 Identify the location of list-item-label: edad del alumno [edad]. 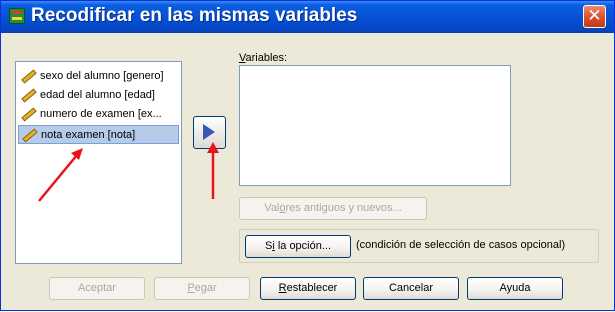
(97, 95).